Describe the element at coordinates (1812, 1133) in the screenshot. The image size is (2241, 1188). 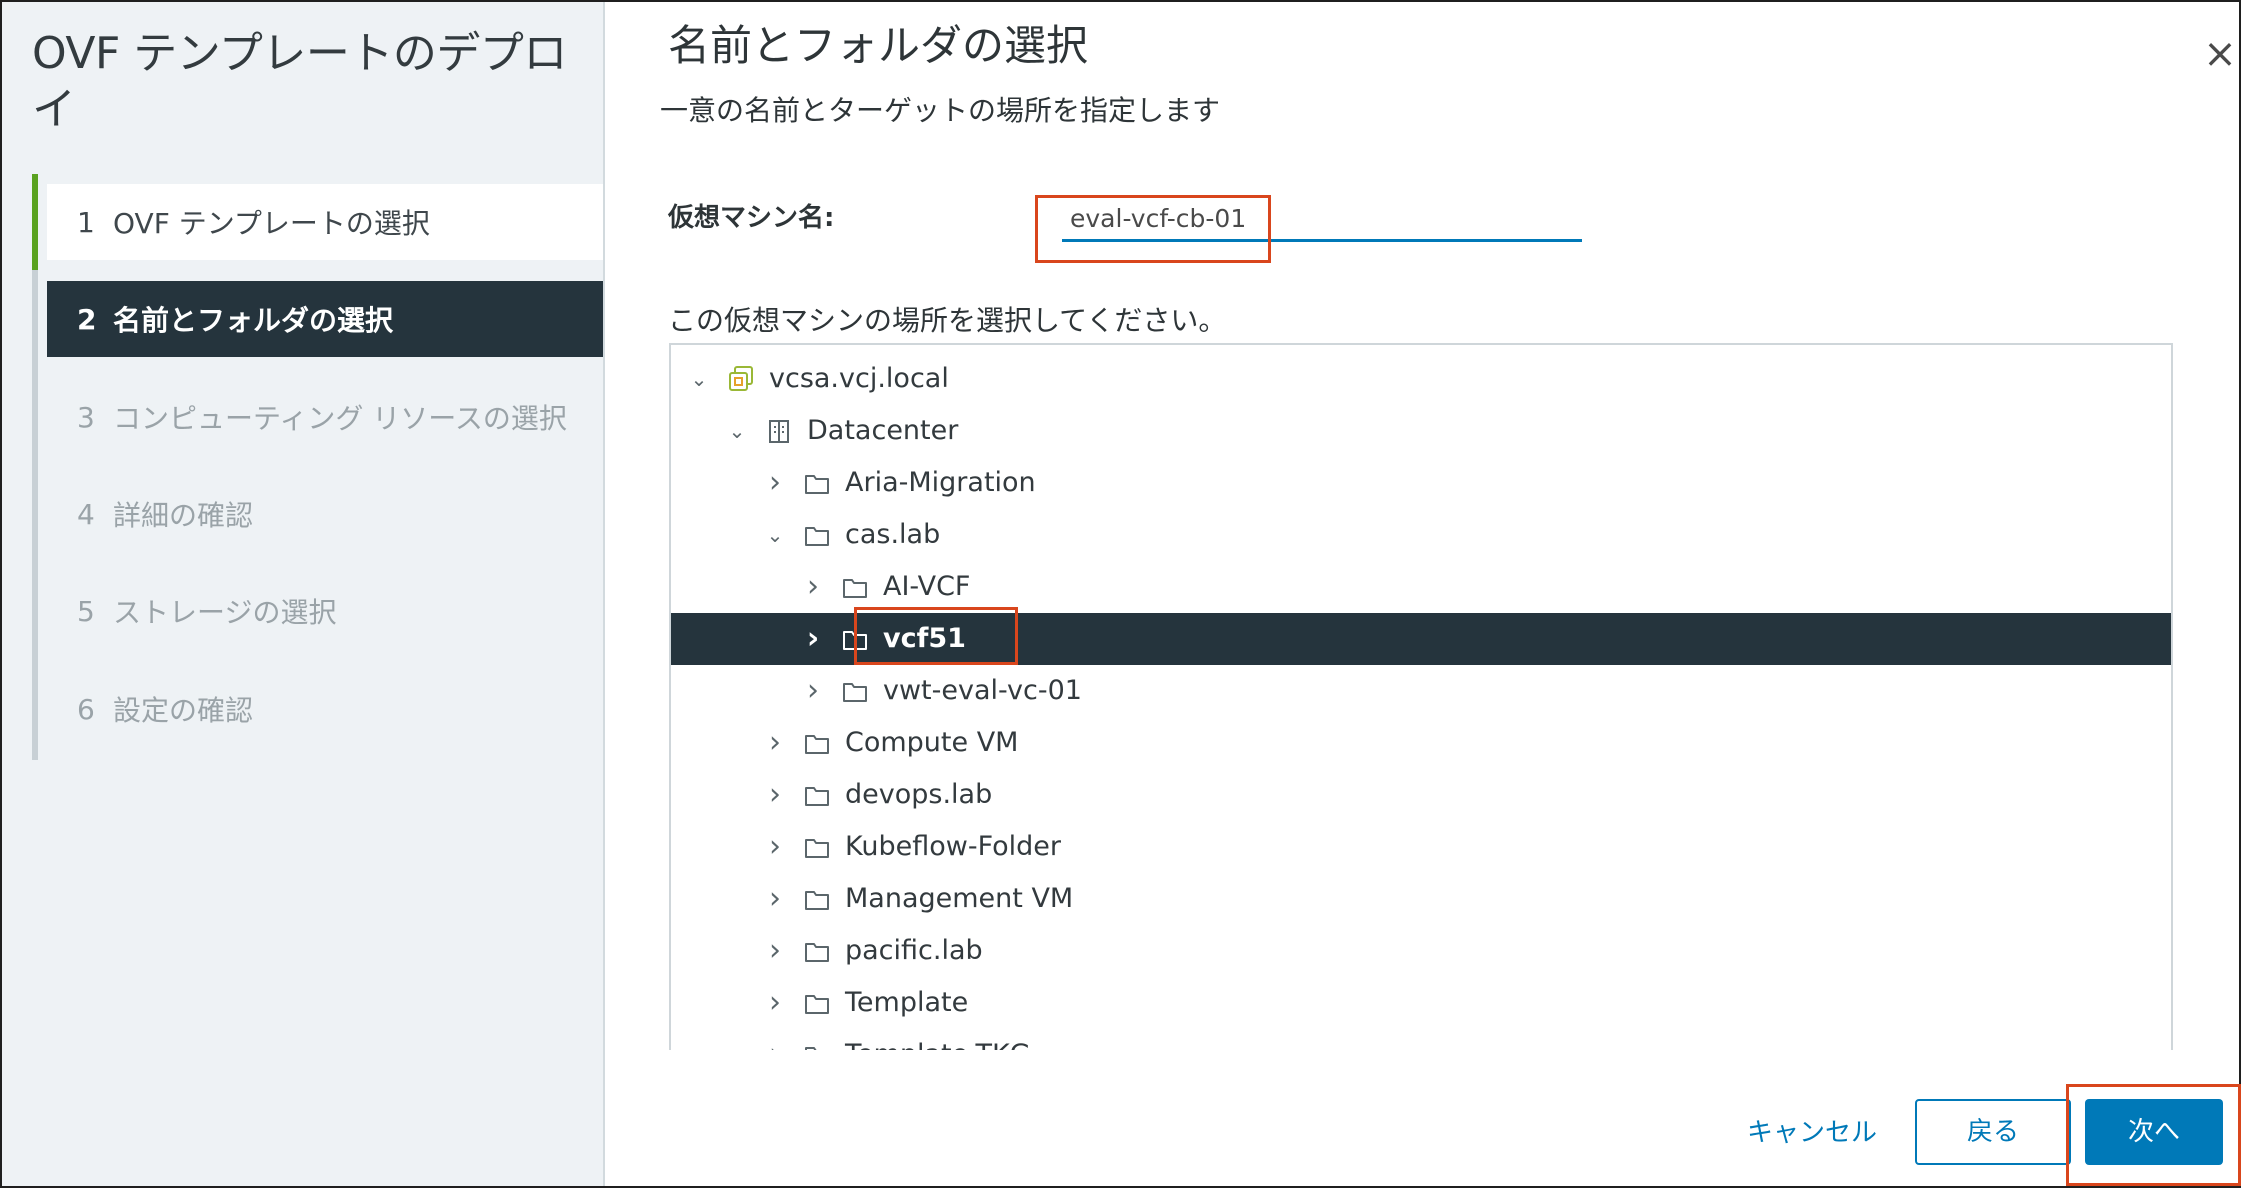
I see `cancel-button: キャンセル` at that location.